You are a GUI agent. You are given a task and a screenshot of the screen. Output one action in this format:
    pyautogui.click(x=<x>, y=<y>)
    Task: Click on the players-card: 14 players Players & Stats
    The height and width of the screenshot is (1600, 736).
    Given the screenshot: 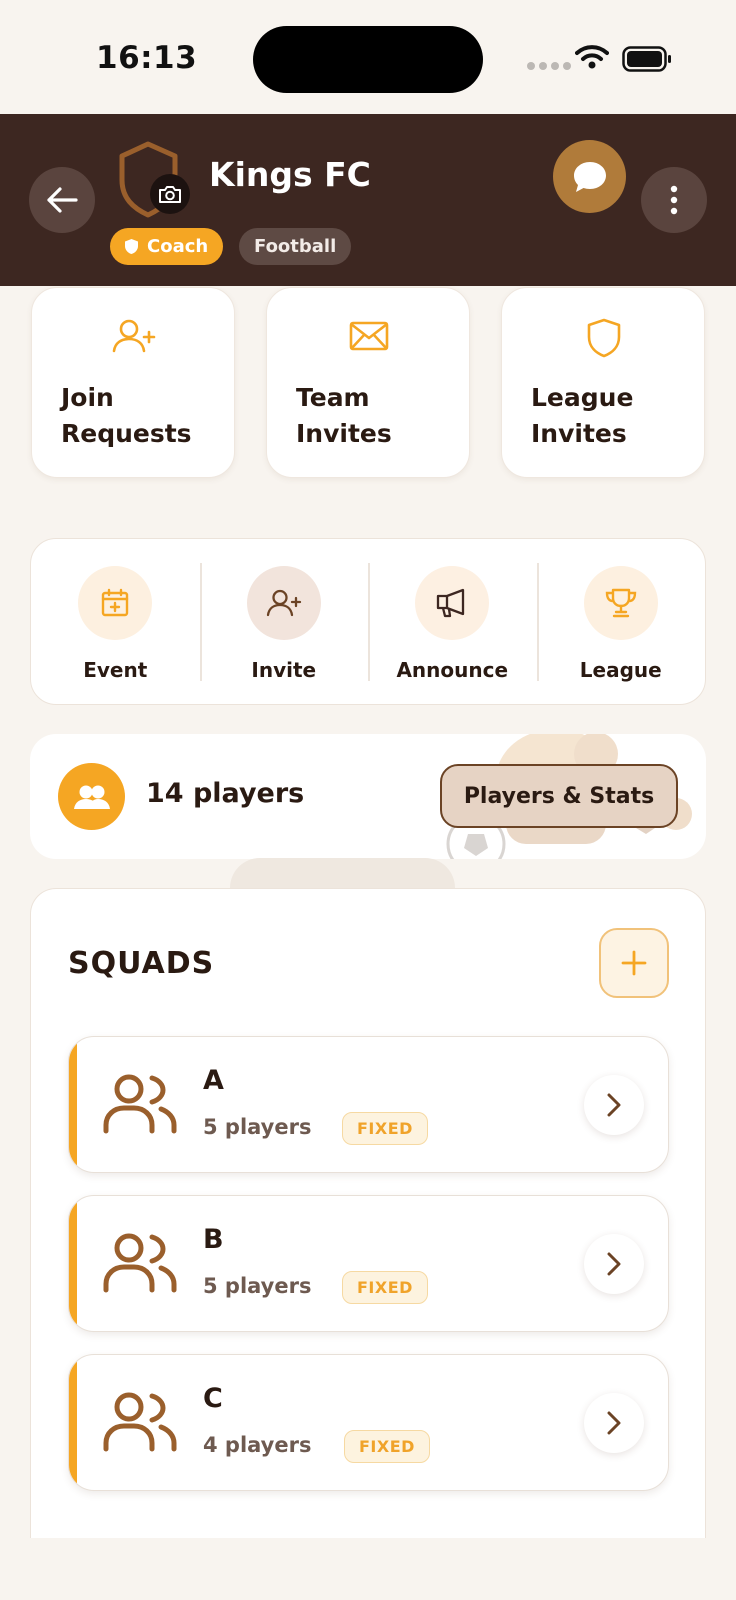 What is the action you would take?
    pyautogui.click(x=368, y=796)
    